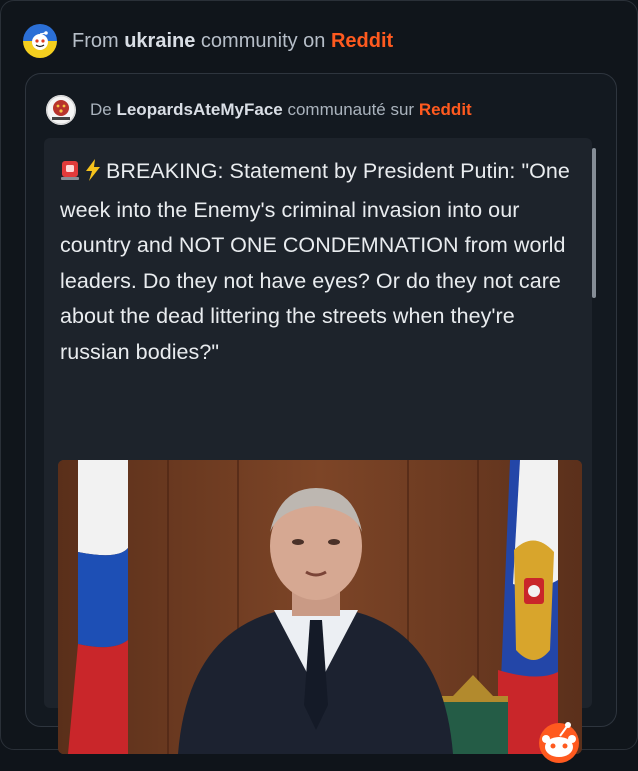 This screenshot has width=638, height=771. What do you see at coordinates (159, 41) in the screenshot?
I see `outer-community-name: ukraine` at bounding box center [159, 41].